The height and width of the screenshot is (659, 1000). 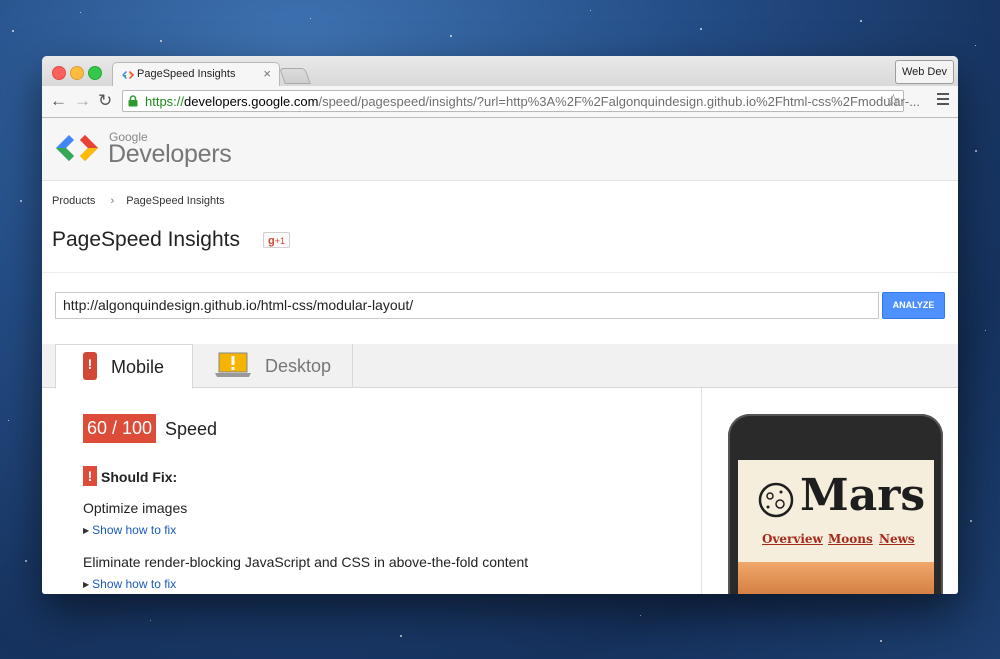 I want to click on device-tabs: Mobile Desktop, so click(x=500, y=366).